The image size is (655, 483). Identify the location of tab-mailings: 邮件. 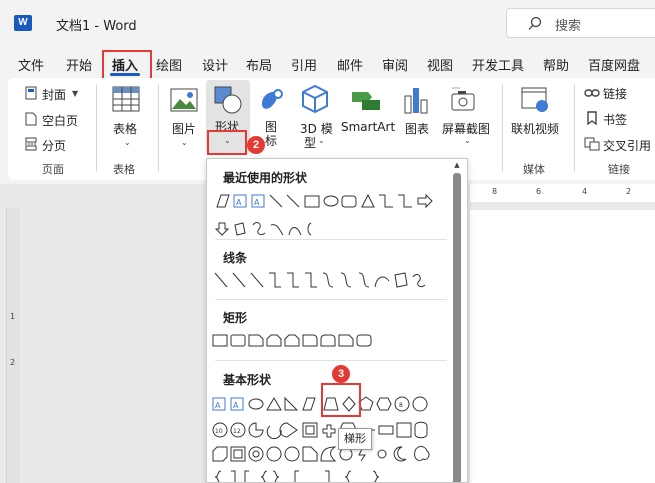
(350, 64).